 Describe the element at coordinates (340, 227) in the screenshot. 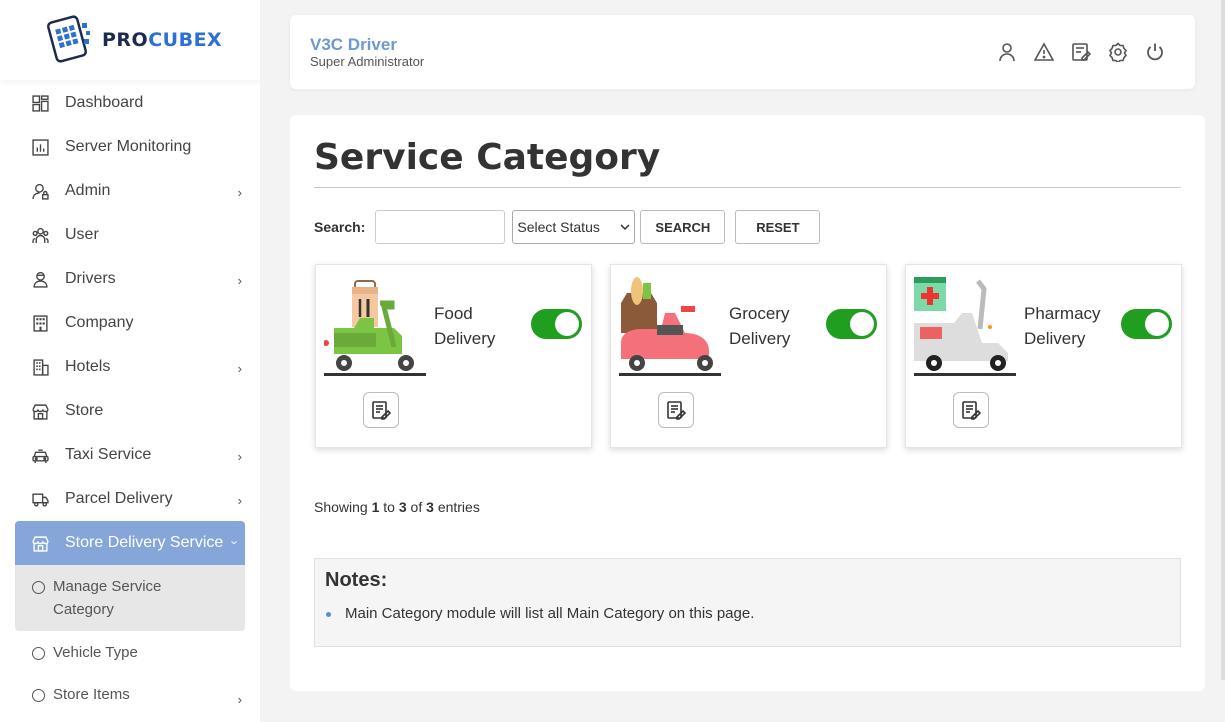

I see `search-label: Search:` at that location.